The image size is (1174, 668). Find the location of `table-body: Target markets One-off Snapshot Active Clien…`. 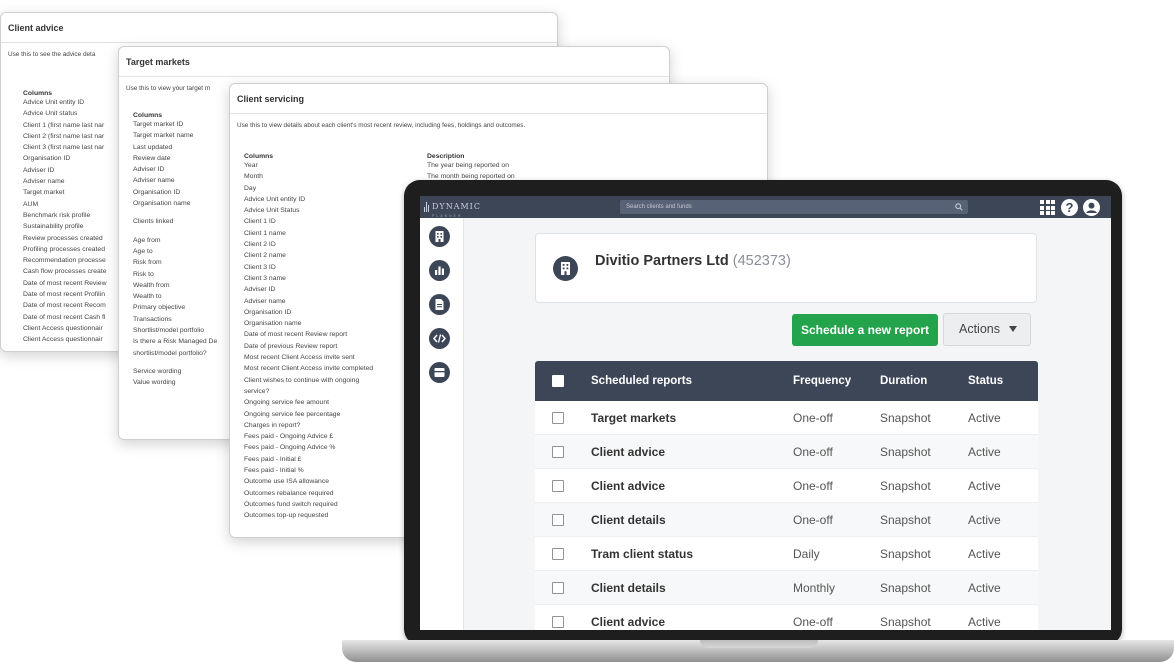

table-body: Target markets One-off Snapshot Active Clien… is located at coordinates (786, 515).